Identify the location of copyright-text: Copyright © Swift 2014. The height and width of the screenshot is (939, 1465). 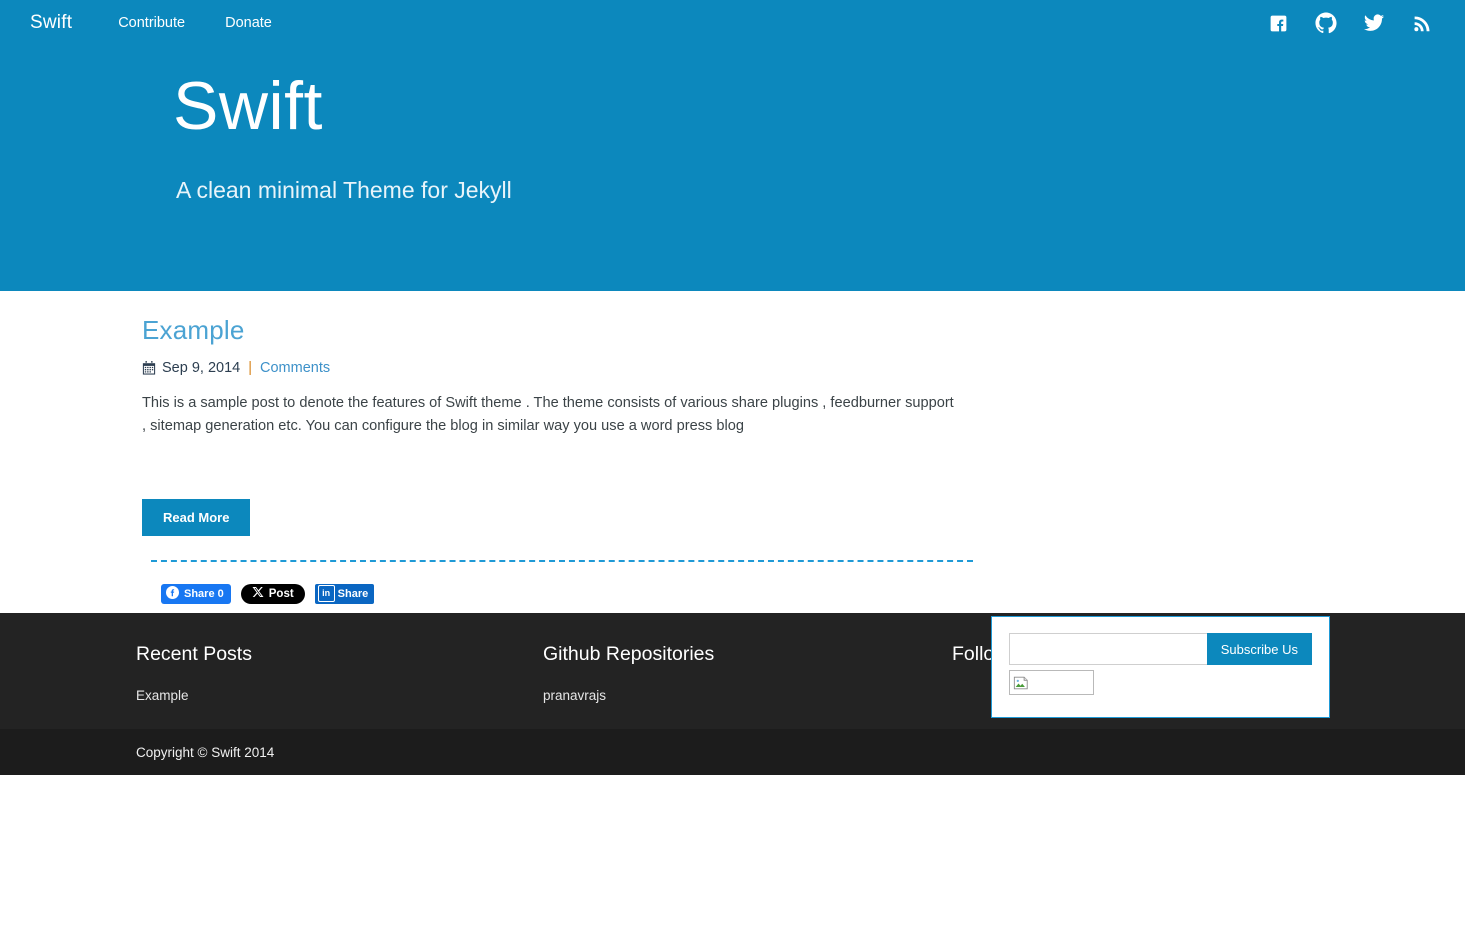
(205, 752).